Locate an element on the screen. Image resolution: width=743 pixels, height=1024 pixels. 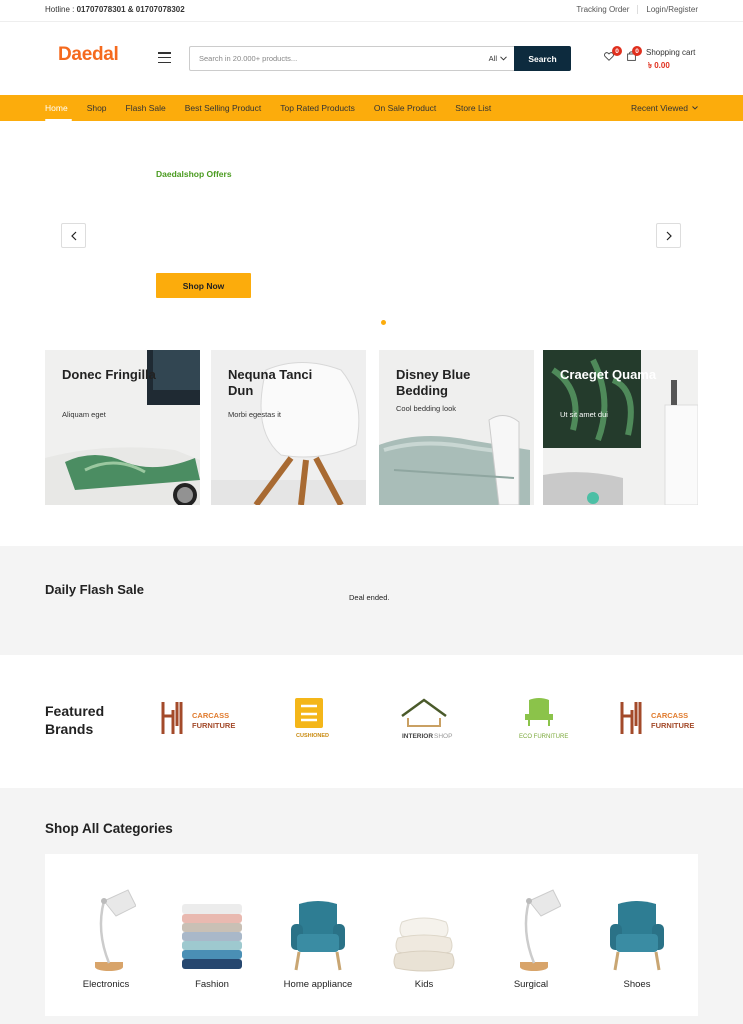
wishlist-count-badge: 0 is located at coordinates (617, 51).